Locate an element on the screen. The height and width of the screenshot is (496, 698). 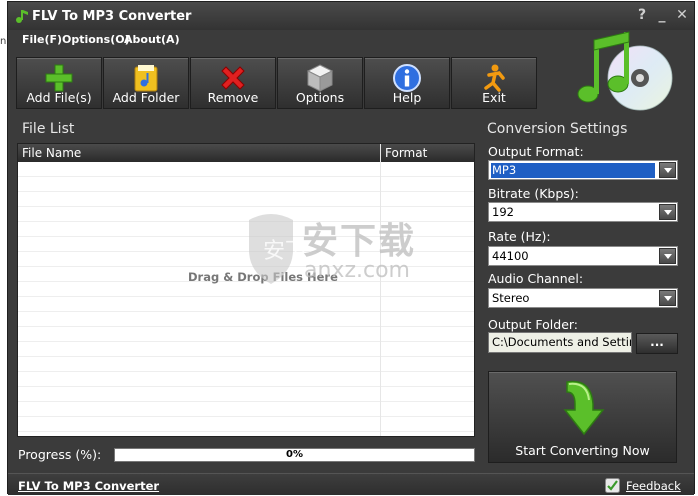
minimize-button: _ is located at coordinates (662, 15).